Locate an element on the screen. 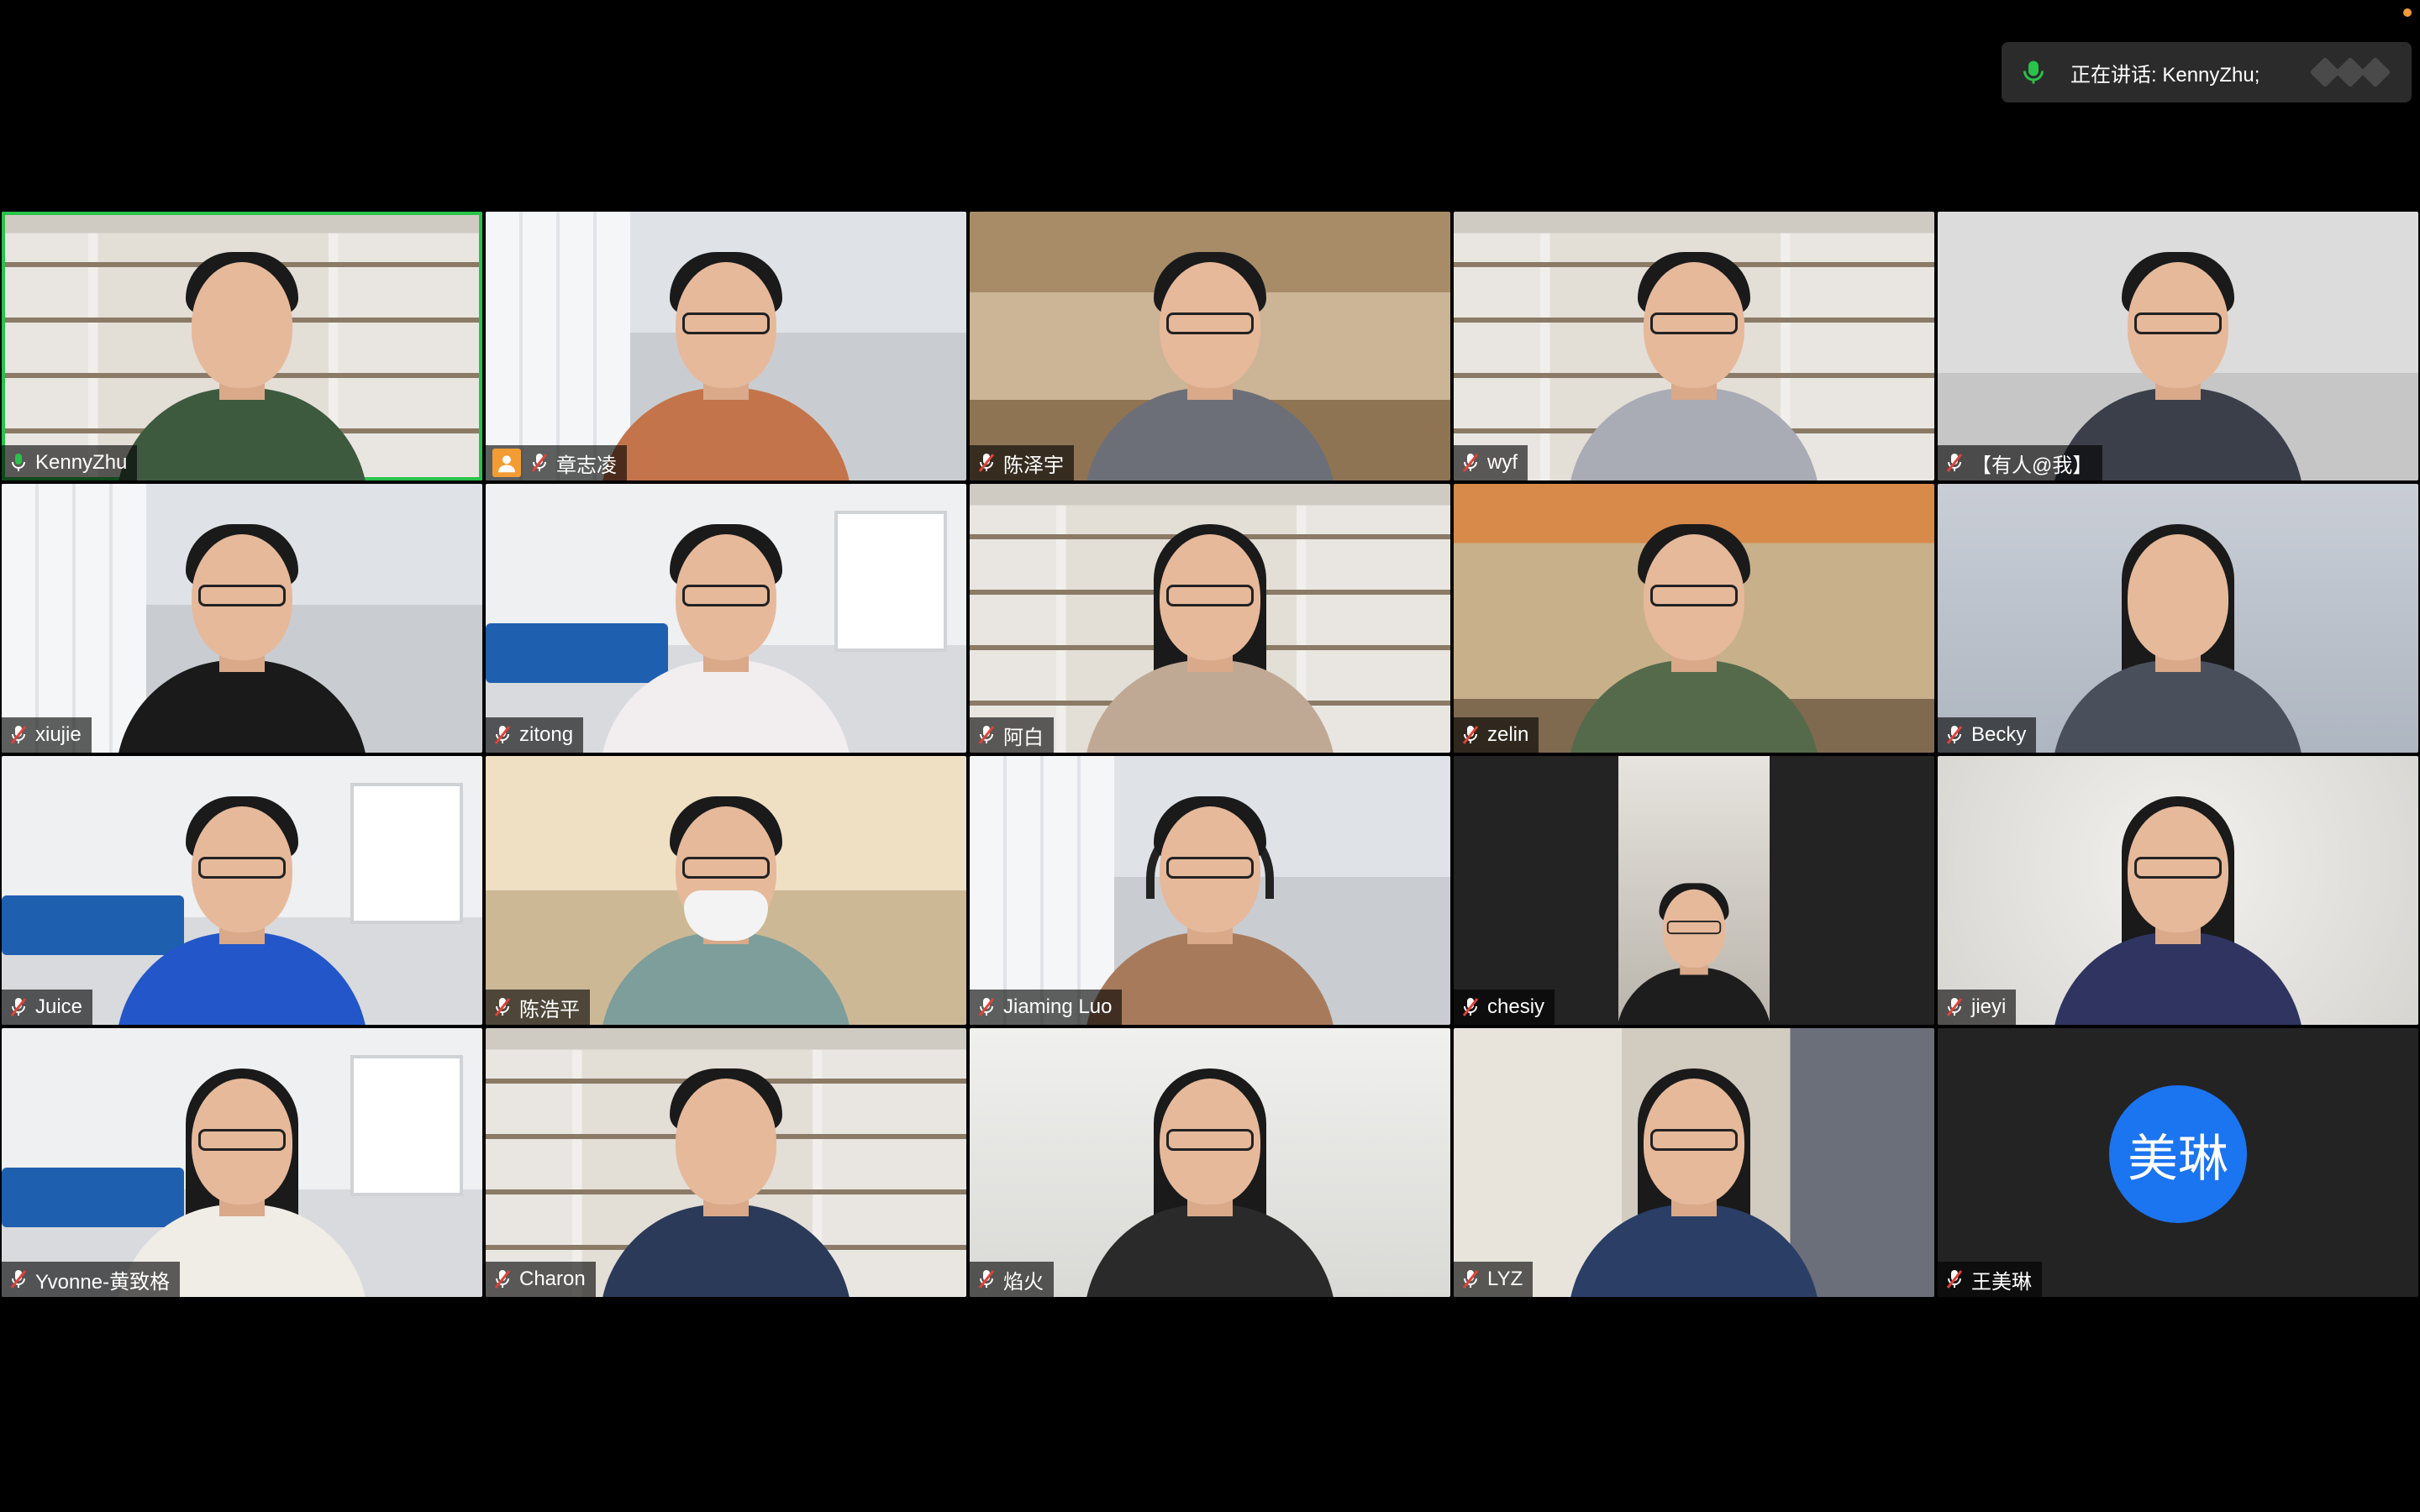  participant-name: Yvonne-黄致格 is located at coordinates (103, 1282).